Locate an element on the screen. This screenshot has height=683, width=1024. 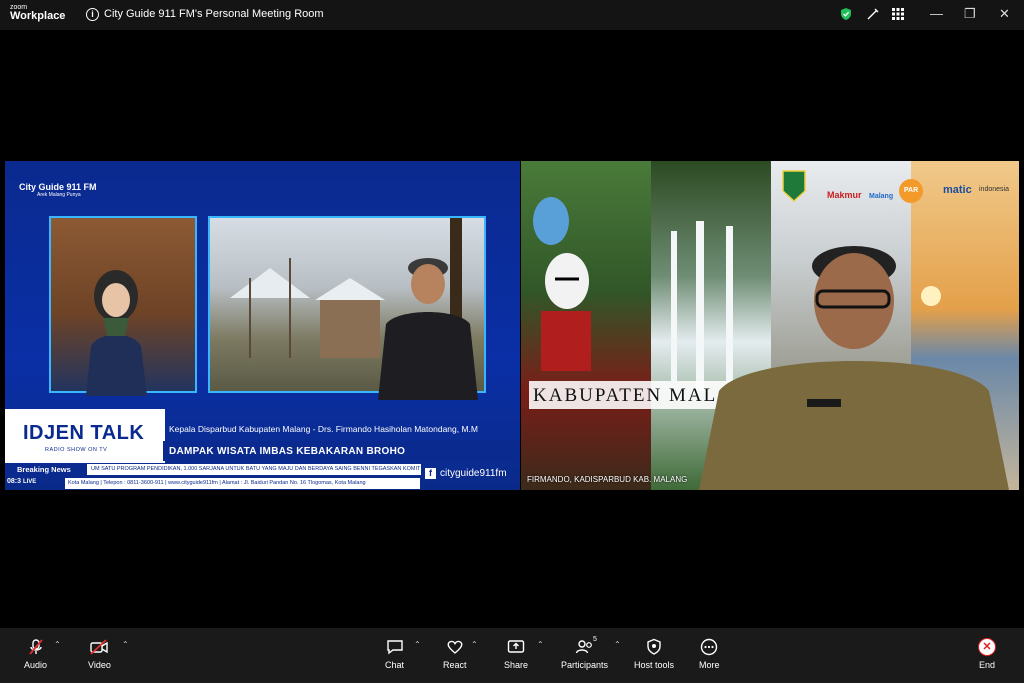
idjen-talk-logo: IDJEN TALK RADIO SHOW ON TV is located at coordinates (85, 436).